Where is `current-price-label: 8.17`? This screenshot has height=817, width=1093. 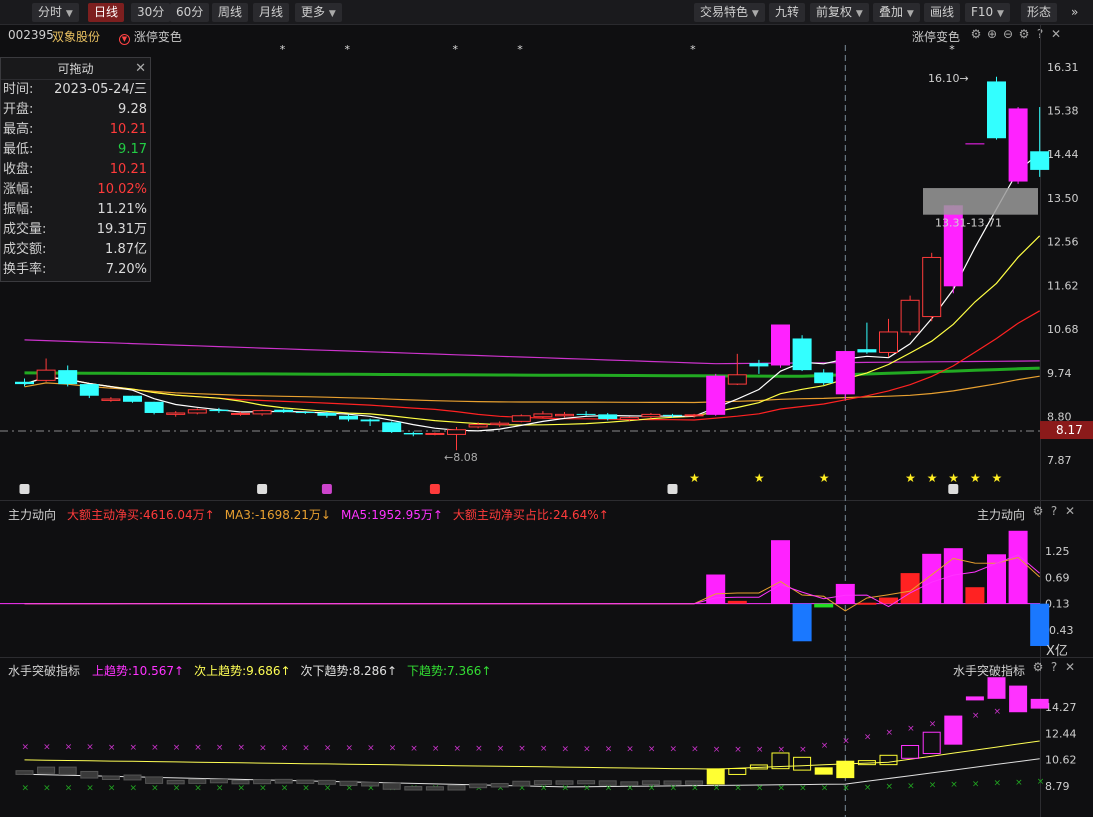
current-price-label: 8.17 is located at coordinates (1069, 430).